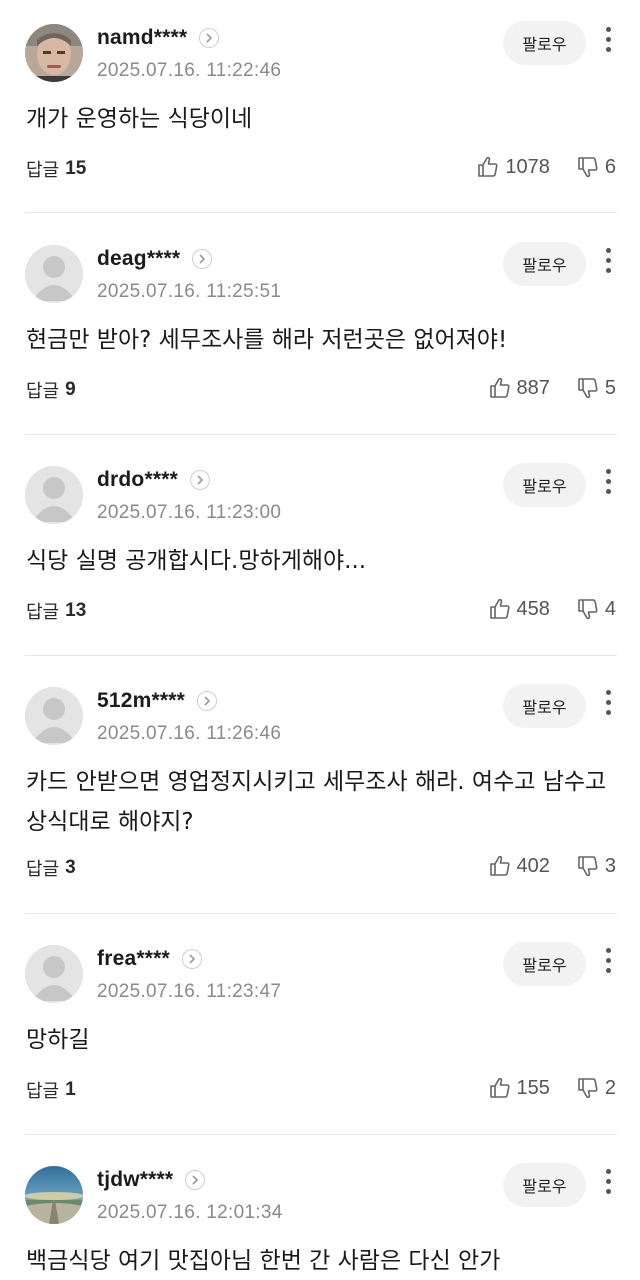 The height and width of the screenshot is (1280, 640). What do you see at coordinates (610, 1087) in the screenshot?
I see `dislike-count: 2` at bounding box center [610, 1087].